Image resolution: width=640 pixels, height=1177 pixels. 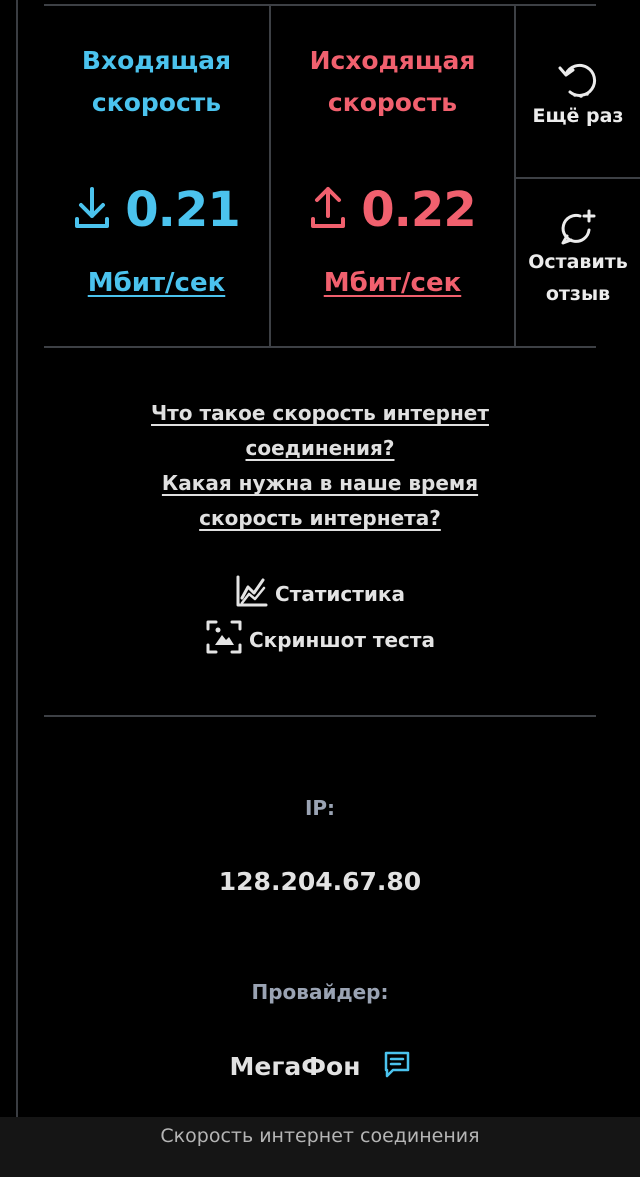 What do you see at coordinates (392, 81) in the screenshot?
I see `upload-title: Исходящая скорость` at bounding box center [392, 81].